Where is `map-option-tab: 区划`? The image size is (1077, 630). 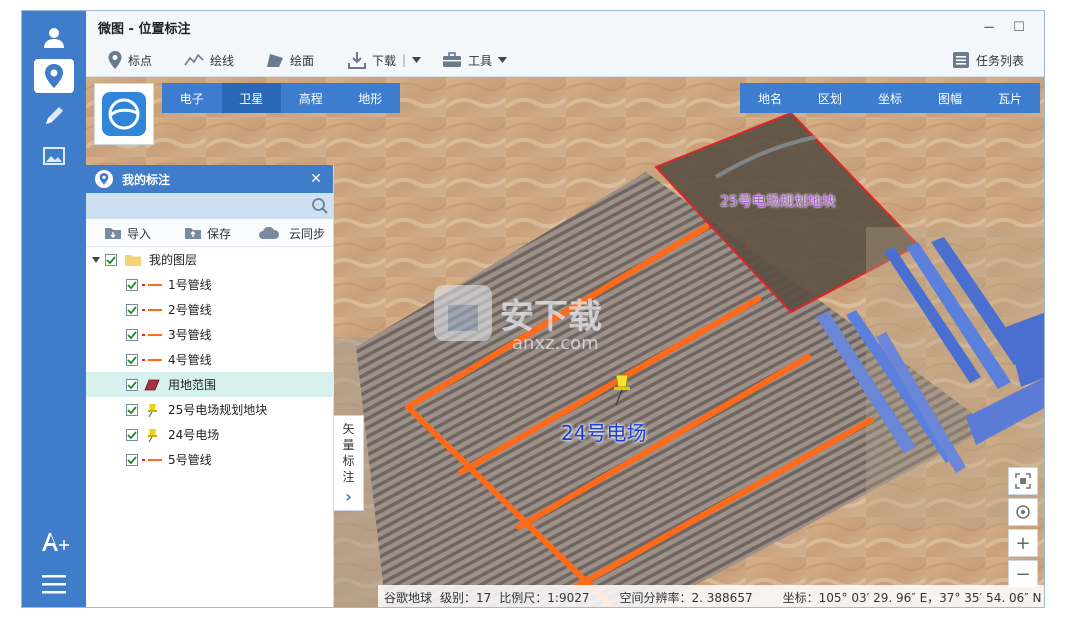
map-option-tab: 区划 is located at coordinates (830, 98).